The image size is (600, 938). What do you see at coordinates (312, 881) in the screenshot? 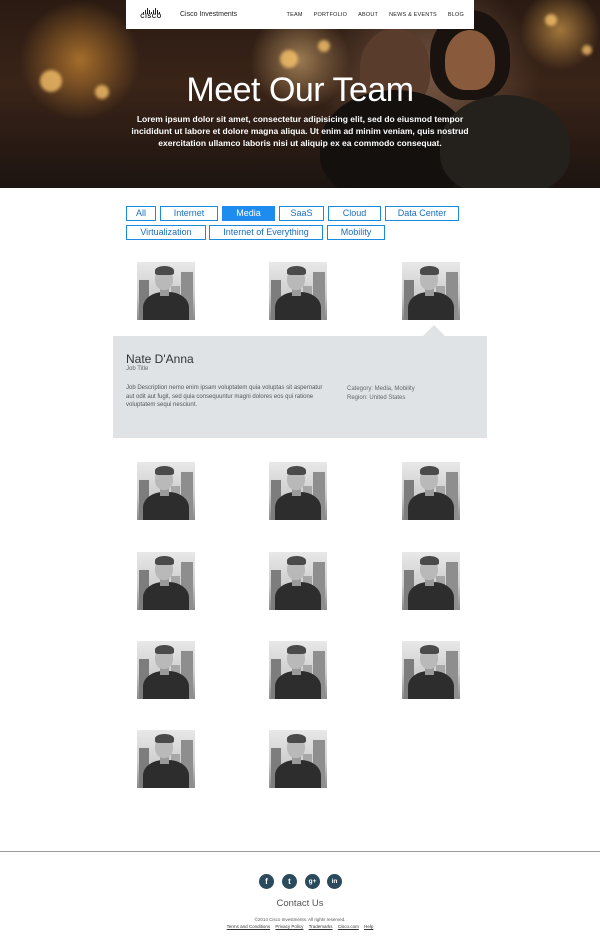
I see `google-plus-icon: g+` at bounding box center [312, 881].